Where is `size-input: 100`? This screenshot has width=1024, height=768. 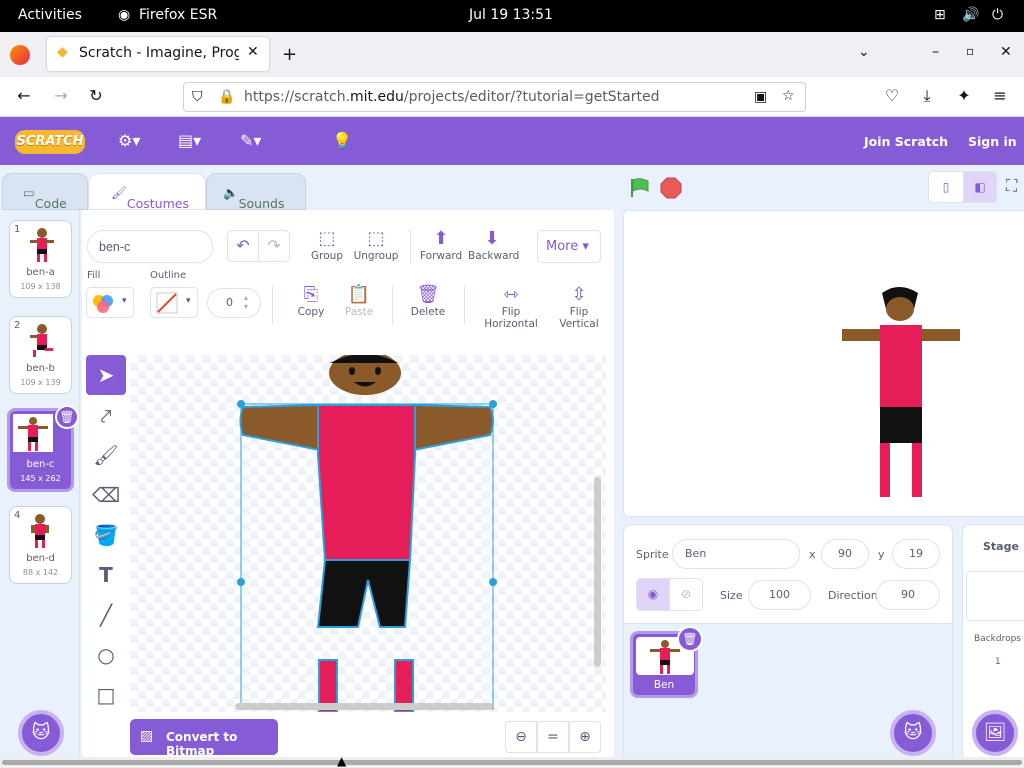
size-input: 100 is located at coordinates (779, 595).